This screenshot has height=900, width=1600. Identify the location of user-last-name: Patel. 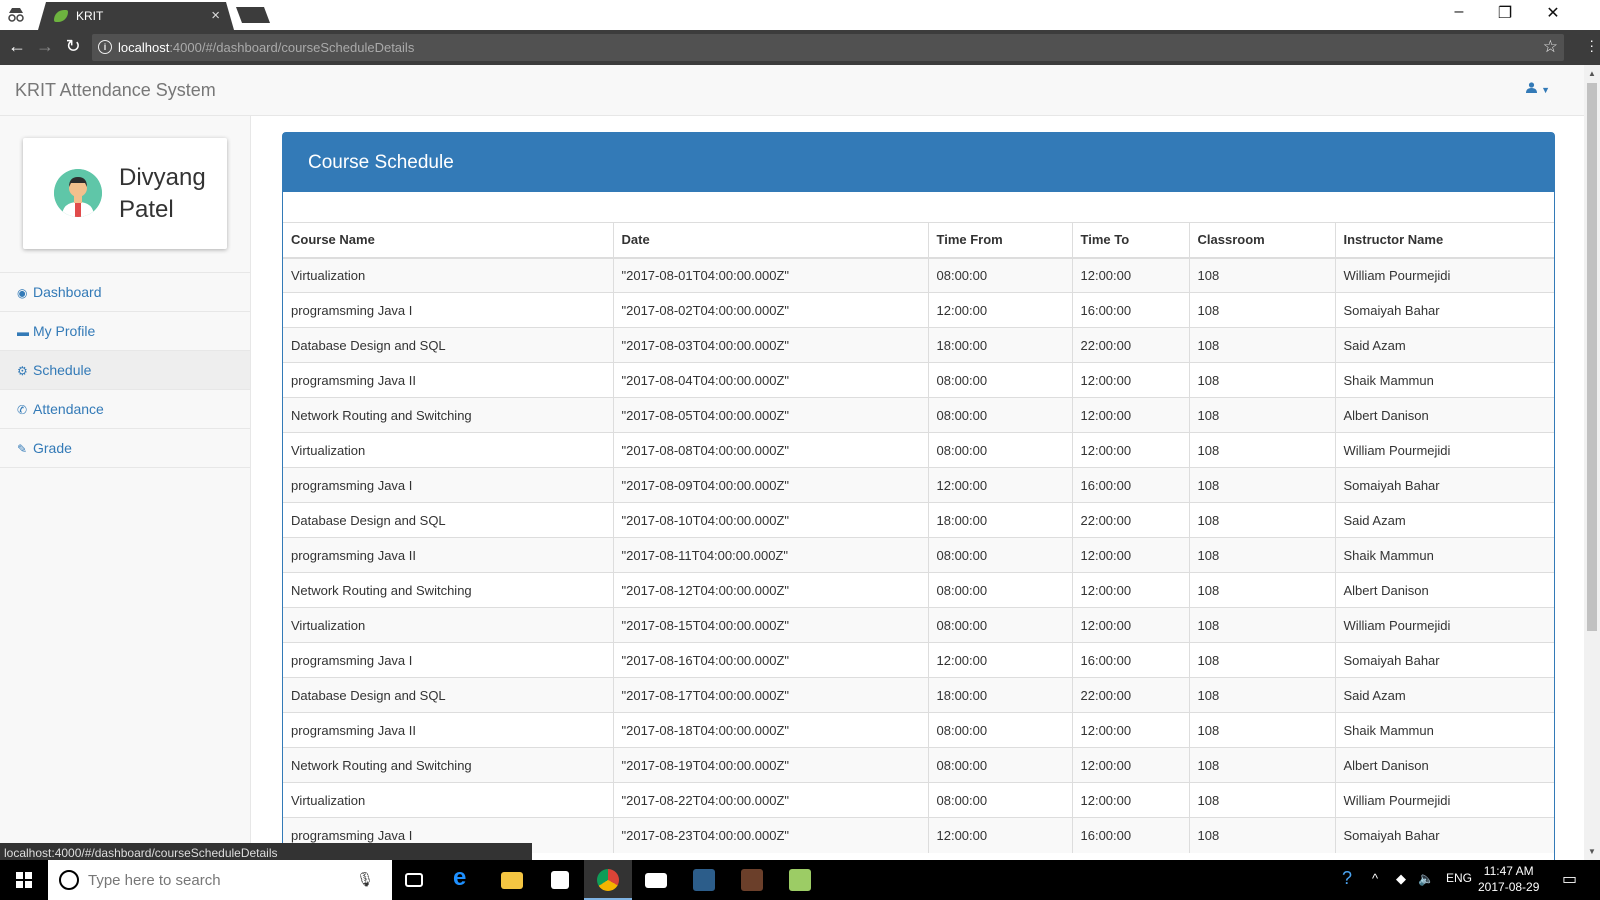
(146, 209).